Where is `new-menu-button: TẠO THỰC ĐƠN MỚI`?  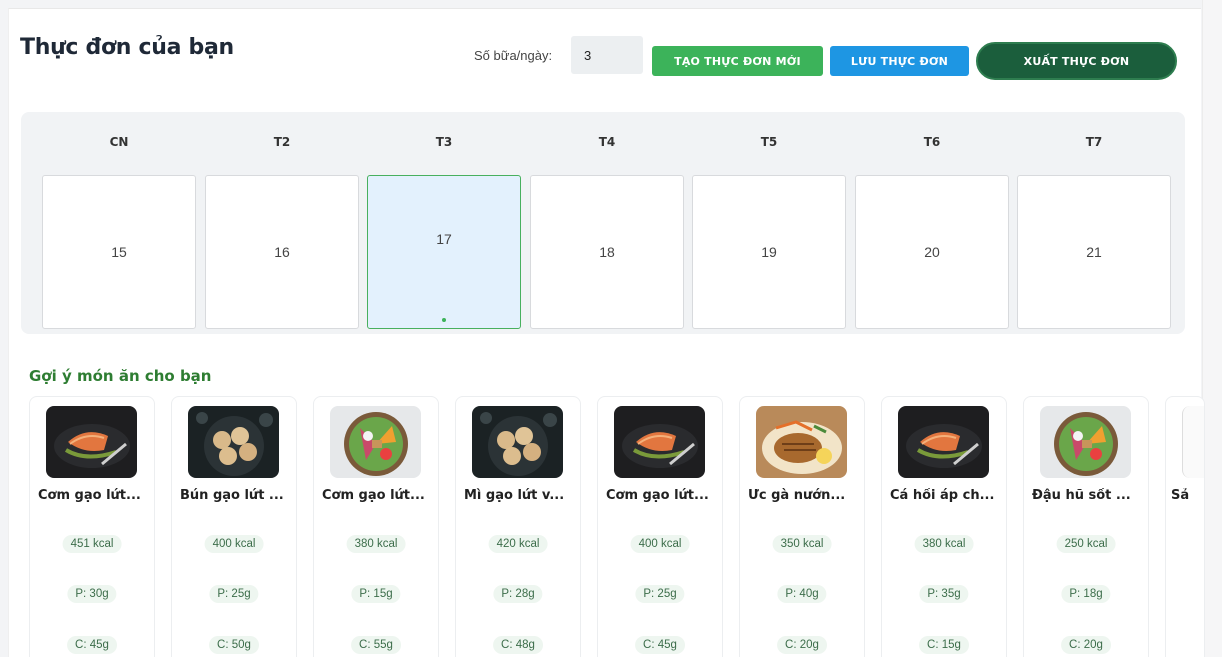 new-menu-button: TẠO THỰC ĐƠN MỚI is located at coordinates (737, 61).